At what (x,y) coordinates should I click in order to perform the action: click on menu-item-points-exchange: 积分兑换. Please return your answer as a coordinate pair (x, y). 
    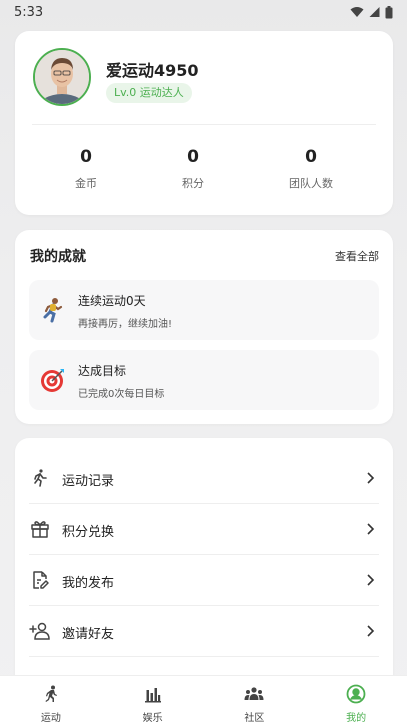
    Looking at the image, I should click on (204, 529).